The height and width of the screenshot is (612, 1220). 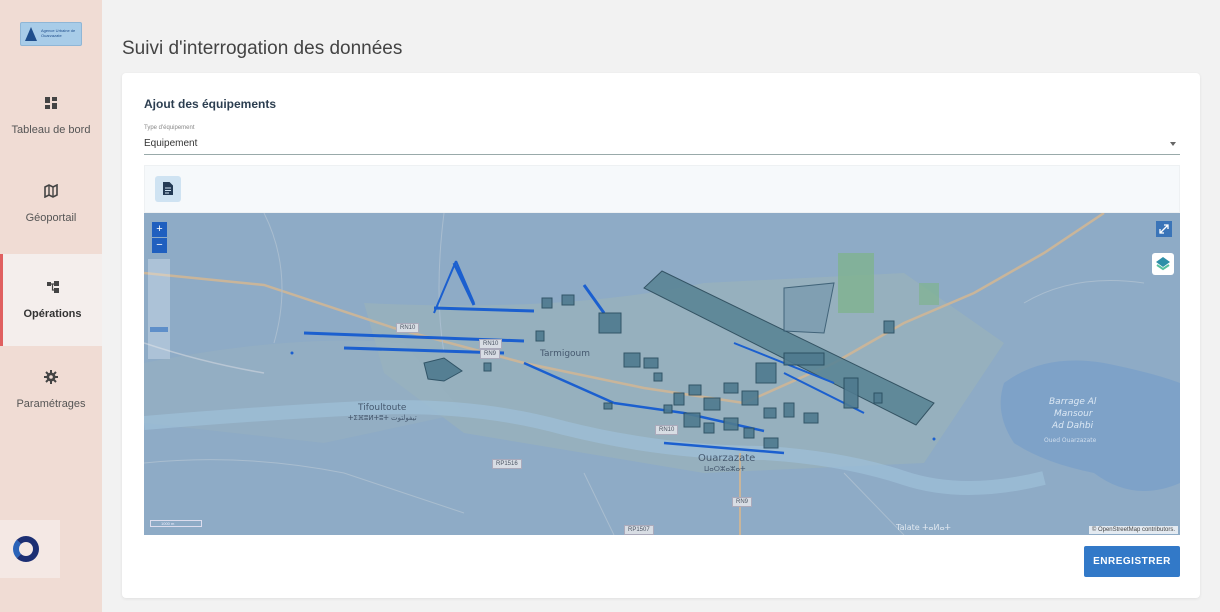 I want to click on map-label-tifoultoute-ar: ⵜⵉⴼⵓⵍⵜⵓⵜ تيفولتوت, so click(x=382, y=418).